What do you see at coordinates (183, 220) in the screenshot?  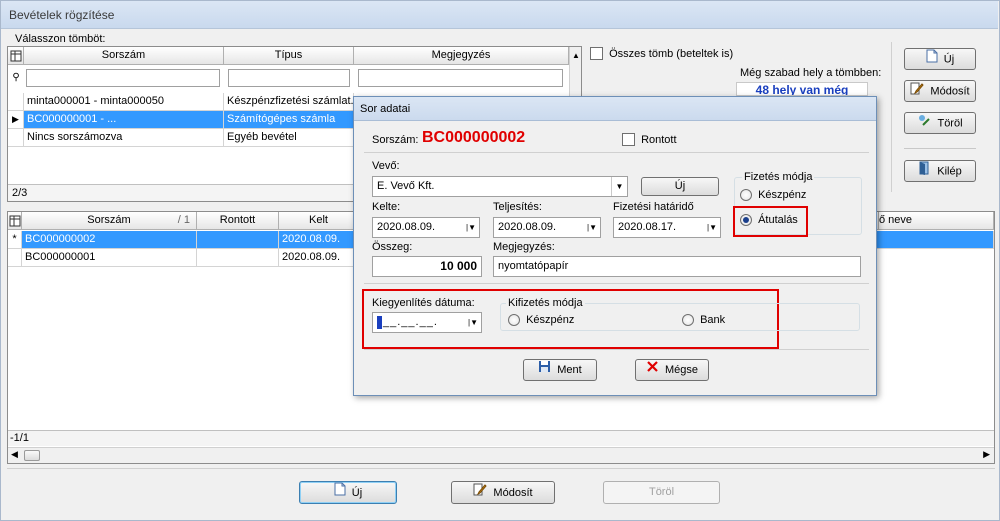 I see `sort-indicator: / 1` at bounding box center [183, 220].